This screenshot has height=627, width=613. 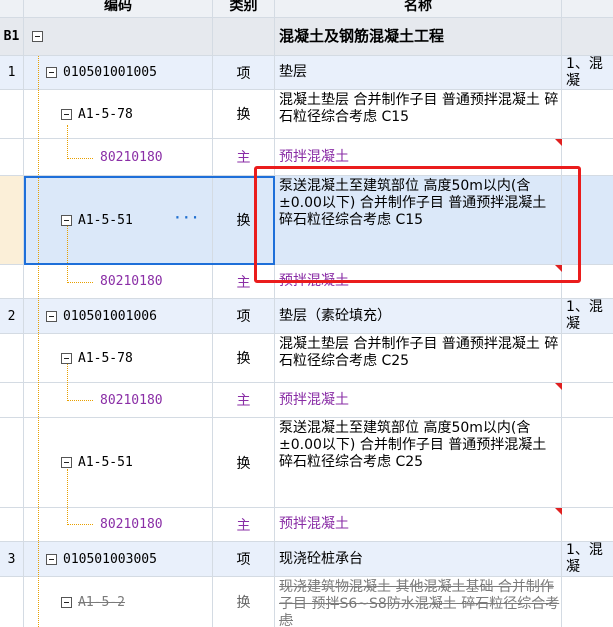 I want to click on code-cell: A1-5-51, so click(x=118, y=462).